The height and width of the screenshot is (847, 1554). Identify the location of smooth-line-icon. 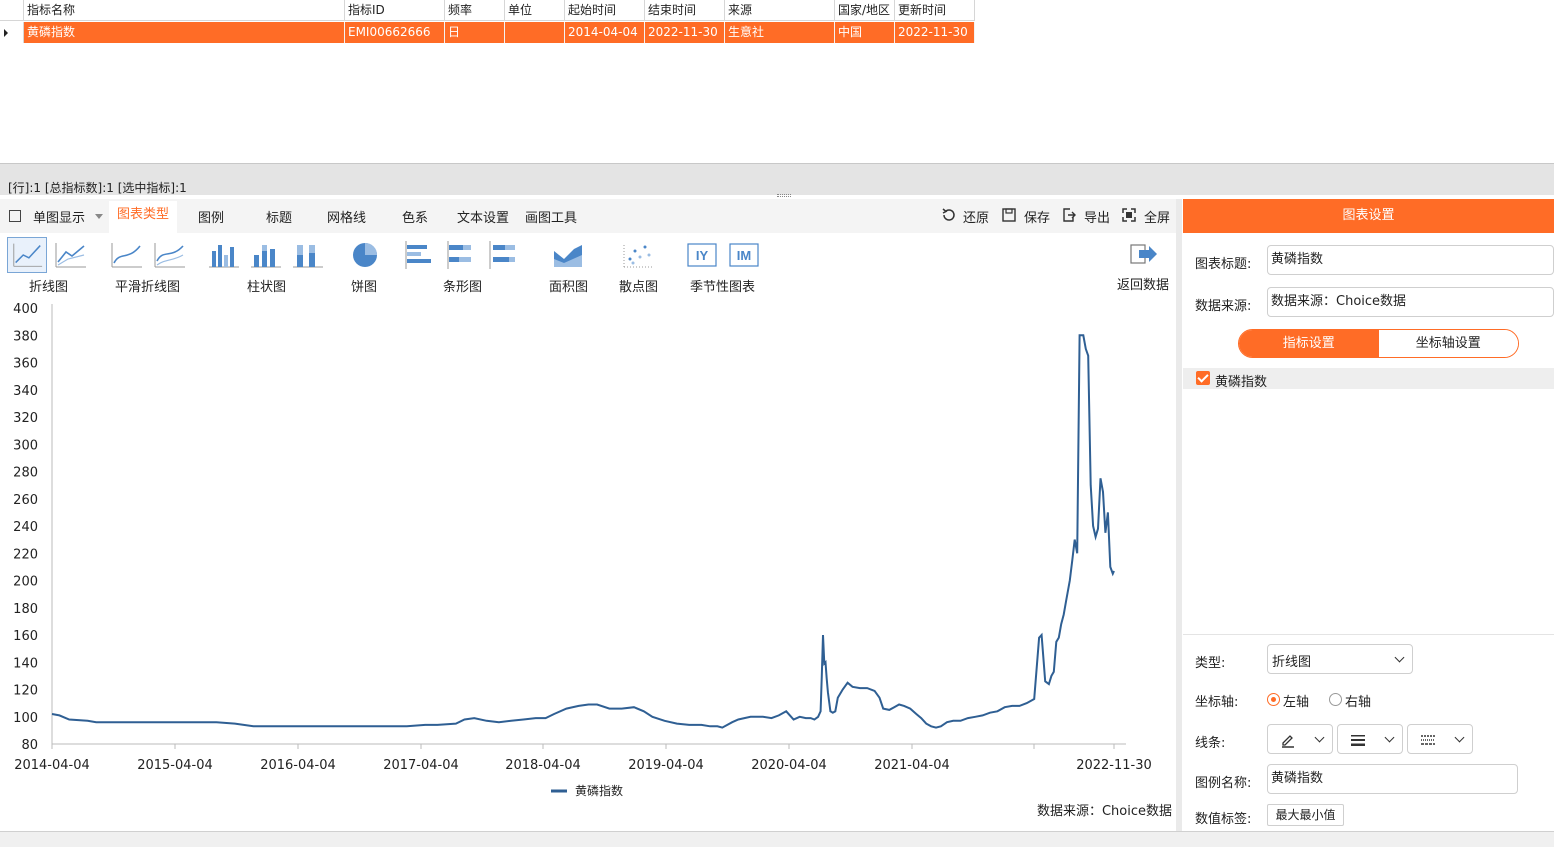
(126, 255).